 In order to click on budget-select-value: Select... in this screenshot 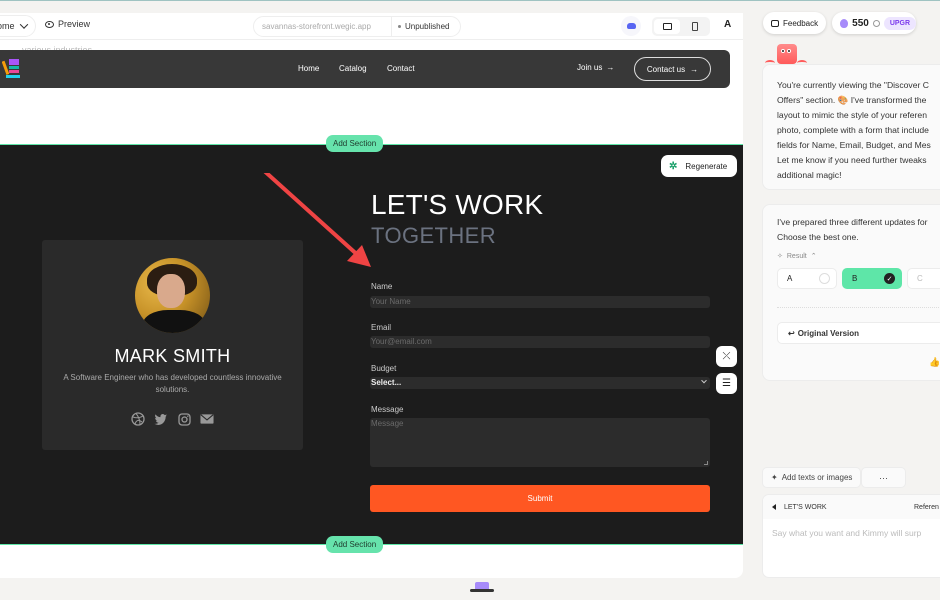, I will do `click(386, 382)`.